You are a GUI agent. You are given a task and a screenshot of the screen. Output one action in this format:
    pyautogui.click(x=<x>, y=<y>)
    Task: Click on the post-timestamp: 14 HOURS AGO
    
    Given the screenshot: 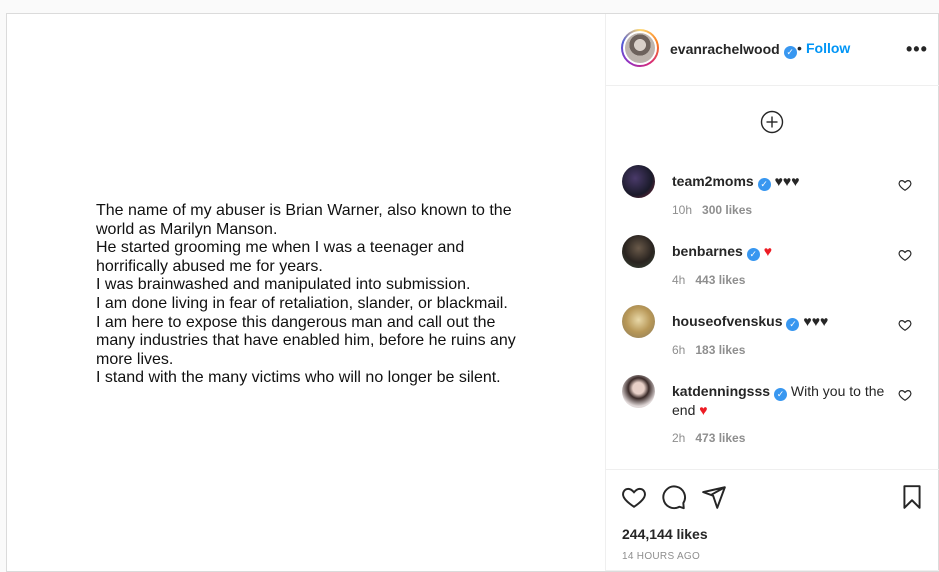 What is the action you would take?
    pyautogui.click(x=661, y=556)
    